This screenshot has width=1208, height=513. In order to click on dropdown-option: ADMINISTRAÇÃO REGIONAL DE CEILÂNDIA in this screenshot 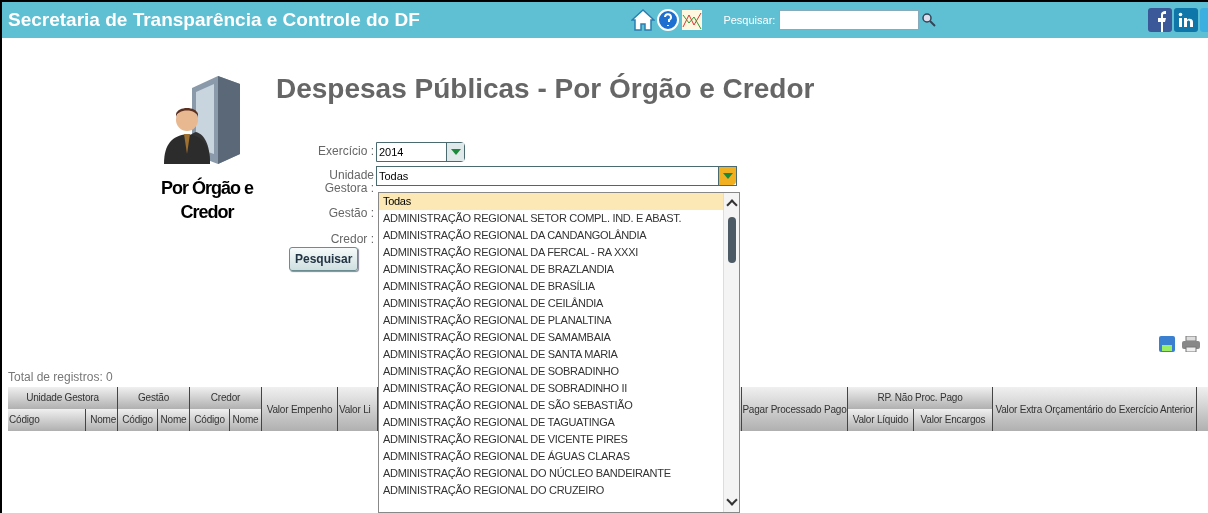, I will do `click(551, 303)`.